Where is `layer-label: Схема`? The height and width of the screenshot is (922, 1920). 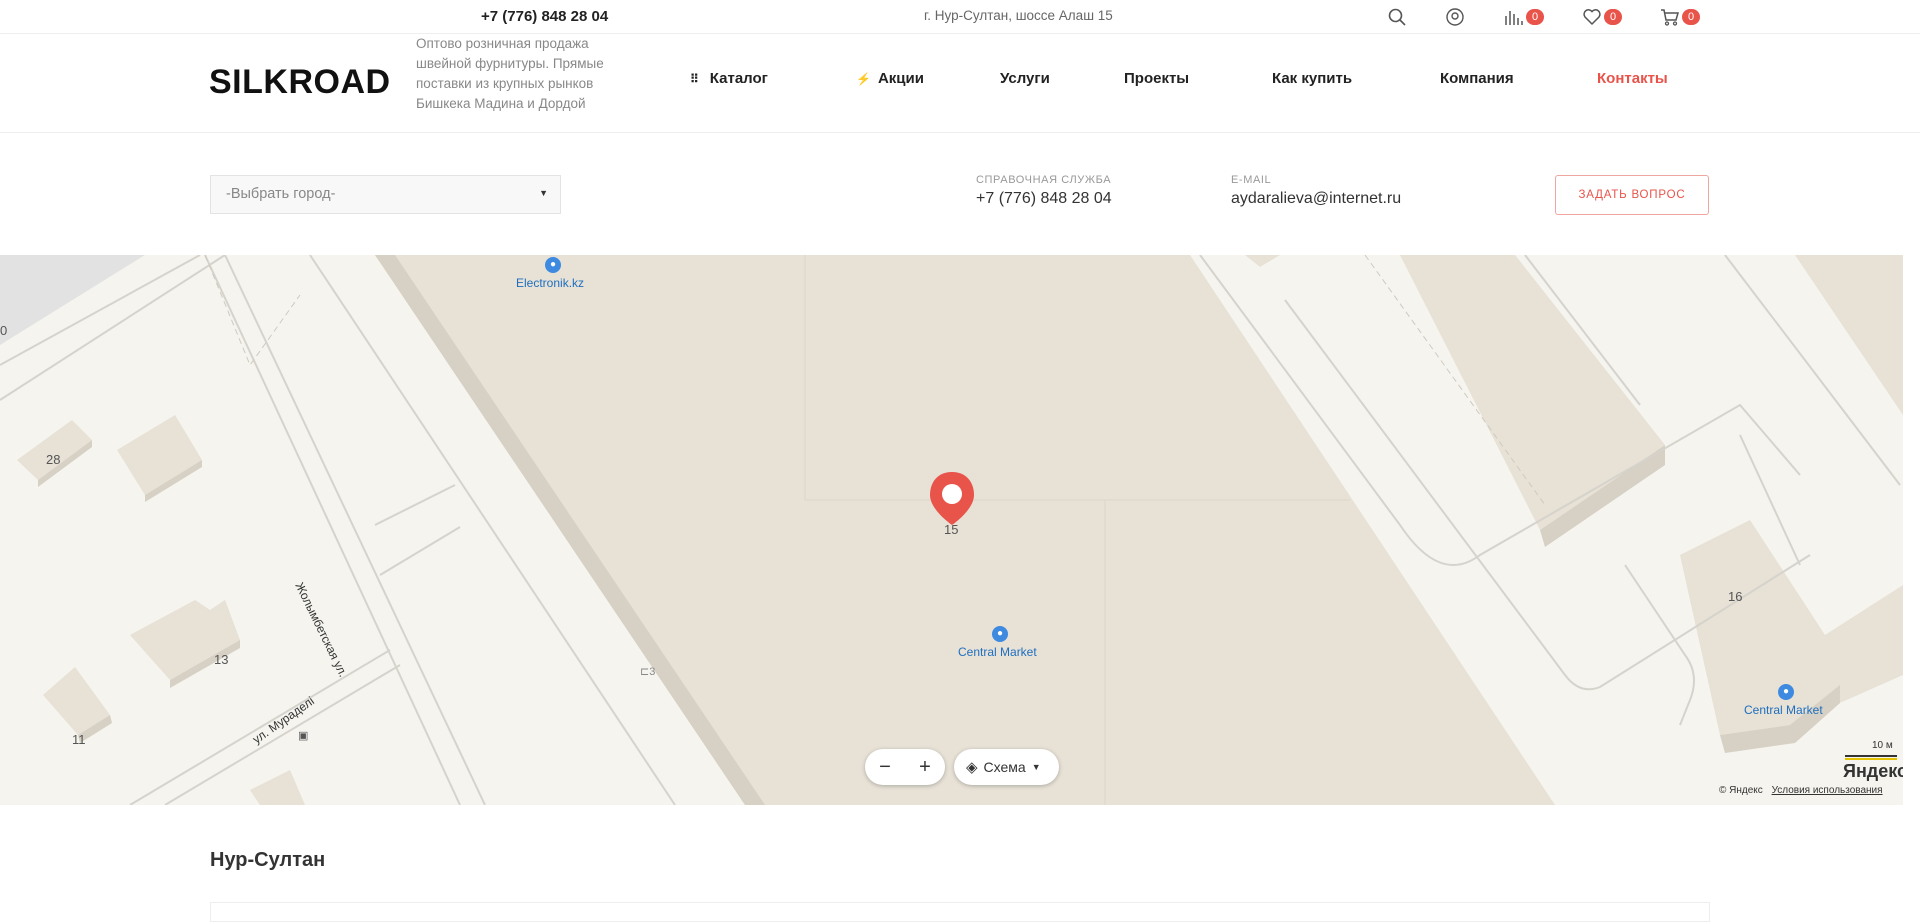 layer-label: Схема is located at coordinates (1004, 767).